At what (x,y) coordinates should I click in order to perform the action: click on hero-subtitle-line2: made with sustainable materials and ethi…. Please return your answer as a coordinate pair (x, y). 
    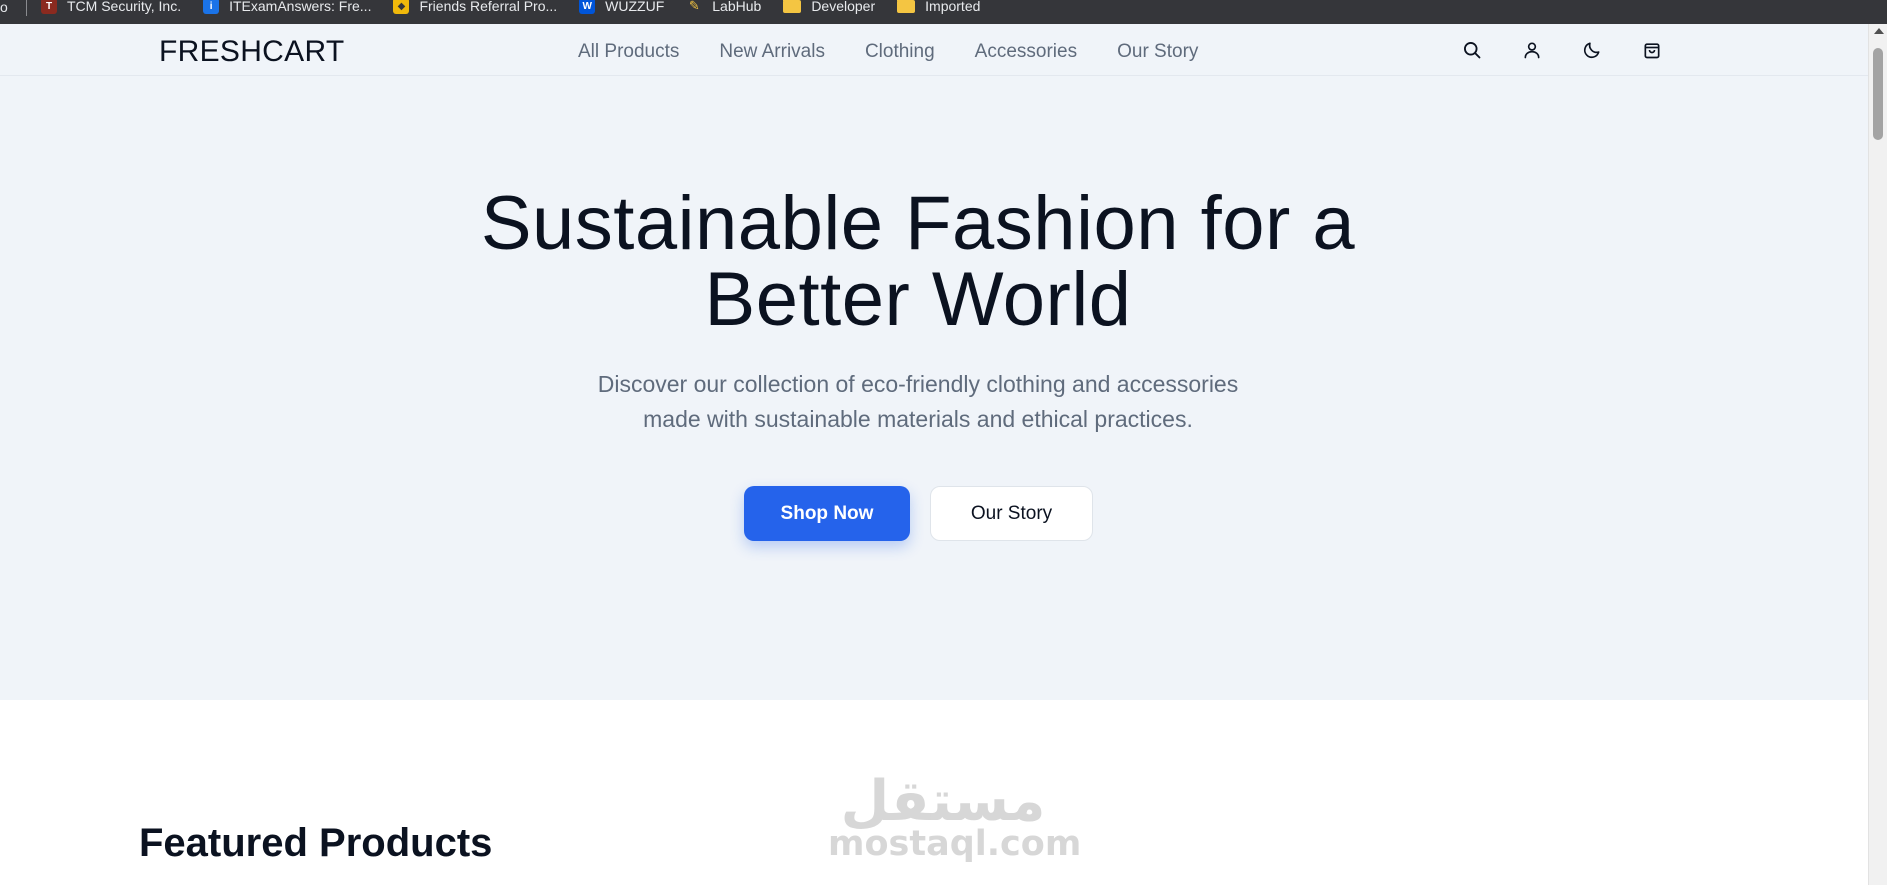
    Looking at the image, I should click on (918, 419).